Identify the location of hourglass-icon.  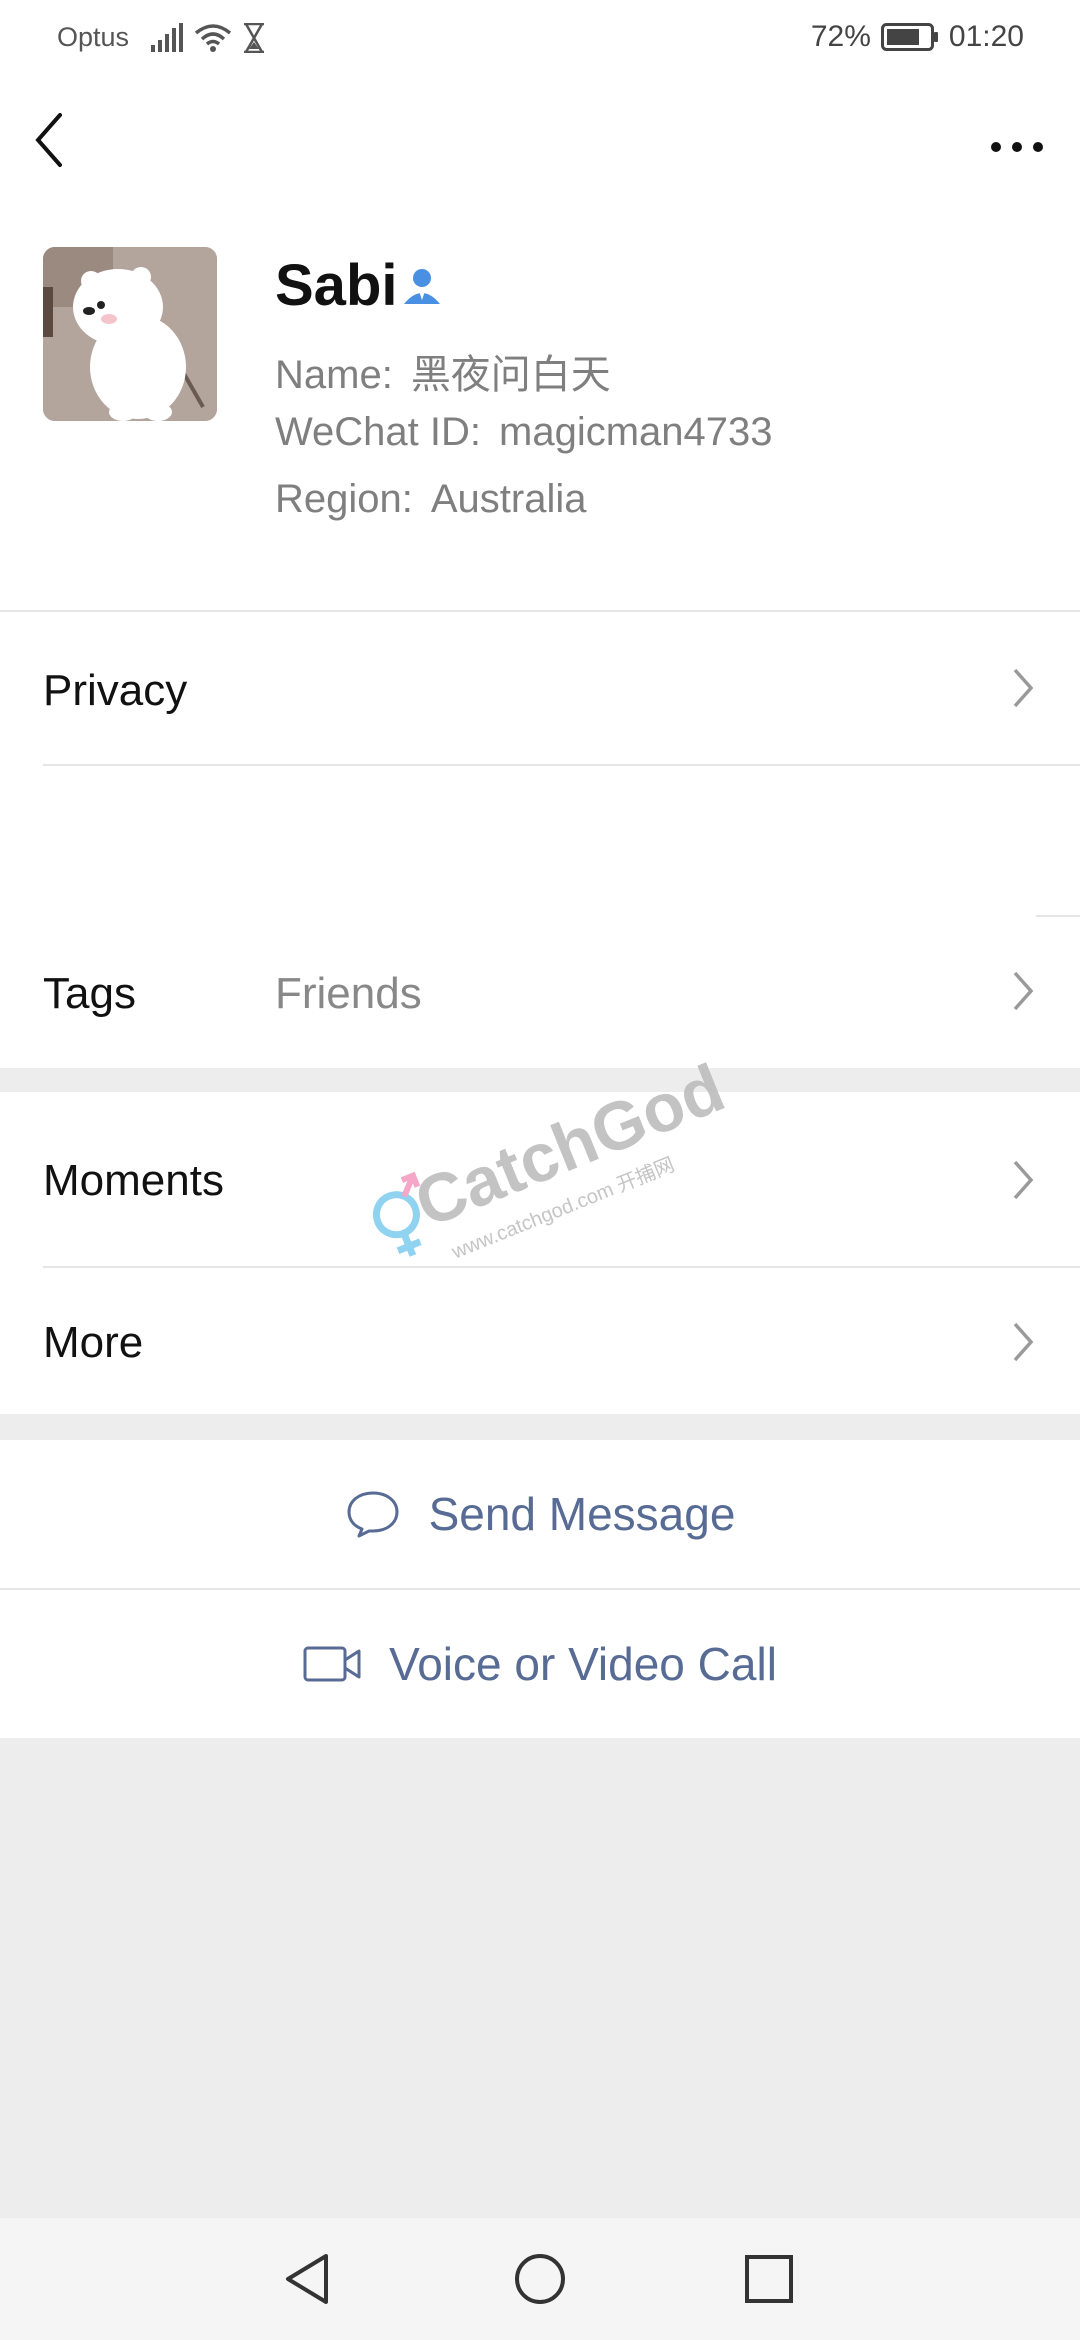
(254, 38).